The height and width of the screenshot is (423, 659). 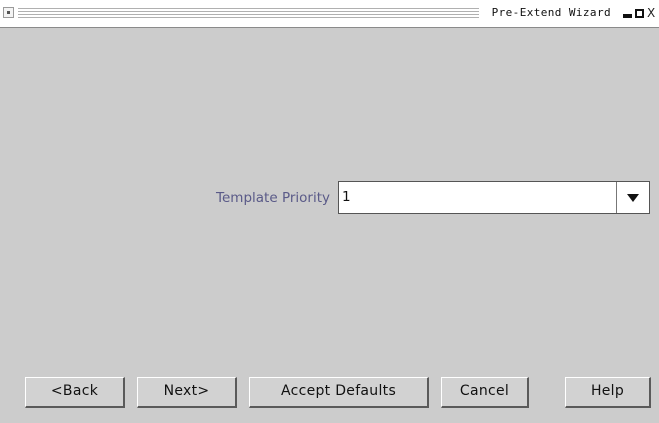 I want to click on title-bar: Pre-Extend Wizard X, so click(x=329, y=14).